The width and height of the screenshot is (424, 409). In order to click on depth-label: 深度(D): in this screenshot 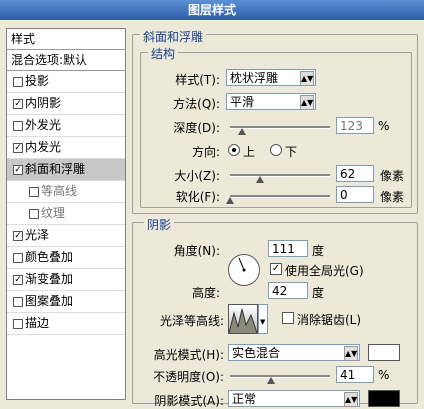, I will do `click(196, 128)`.